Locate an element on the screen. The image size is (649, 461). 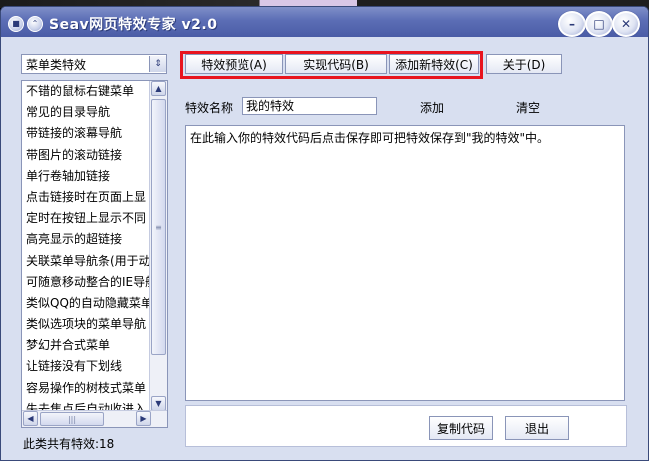
scroll-down-icon: ▼ is located at coordinates (158, 403).